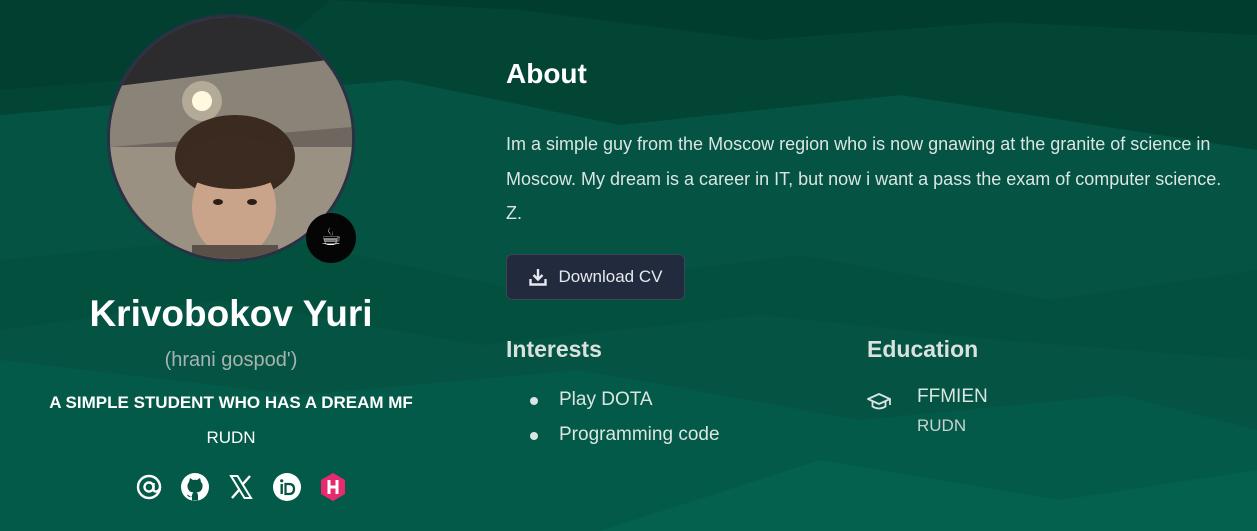 This screenshot has height=531, width=1257. Describe the element at coordinates (554, 349) in the screenshot. I see `interests-title: Interests` at that location.